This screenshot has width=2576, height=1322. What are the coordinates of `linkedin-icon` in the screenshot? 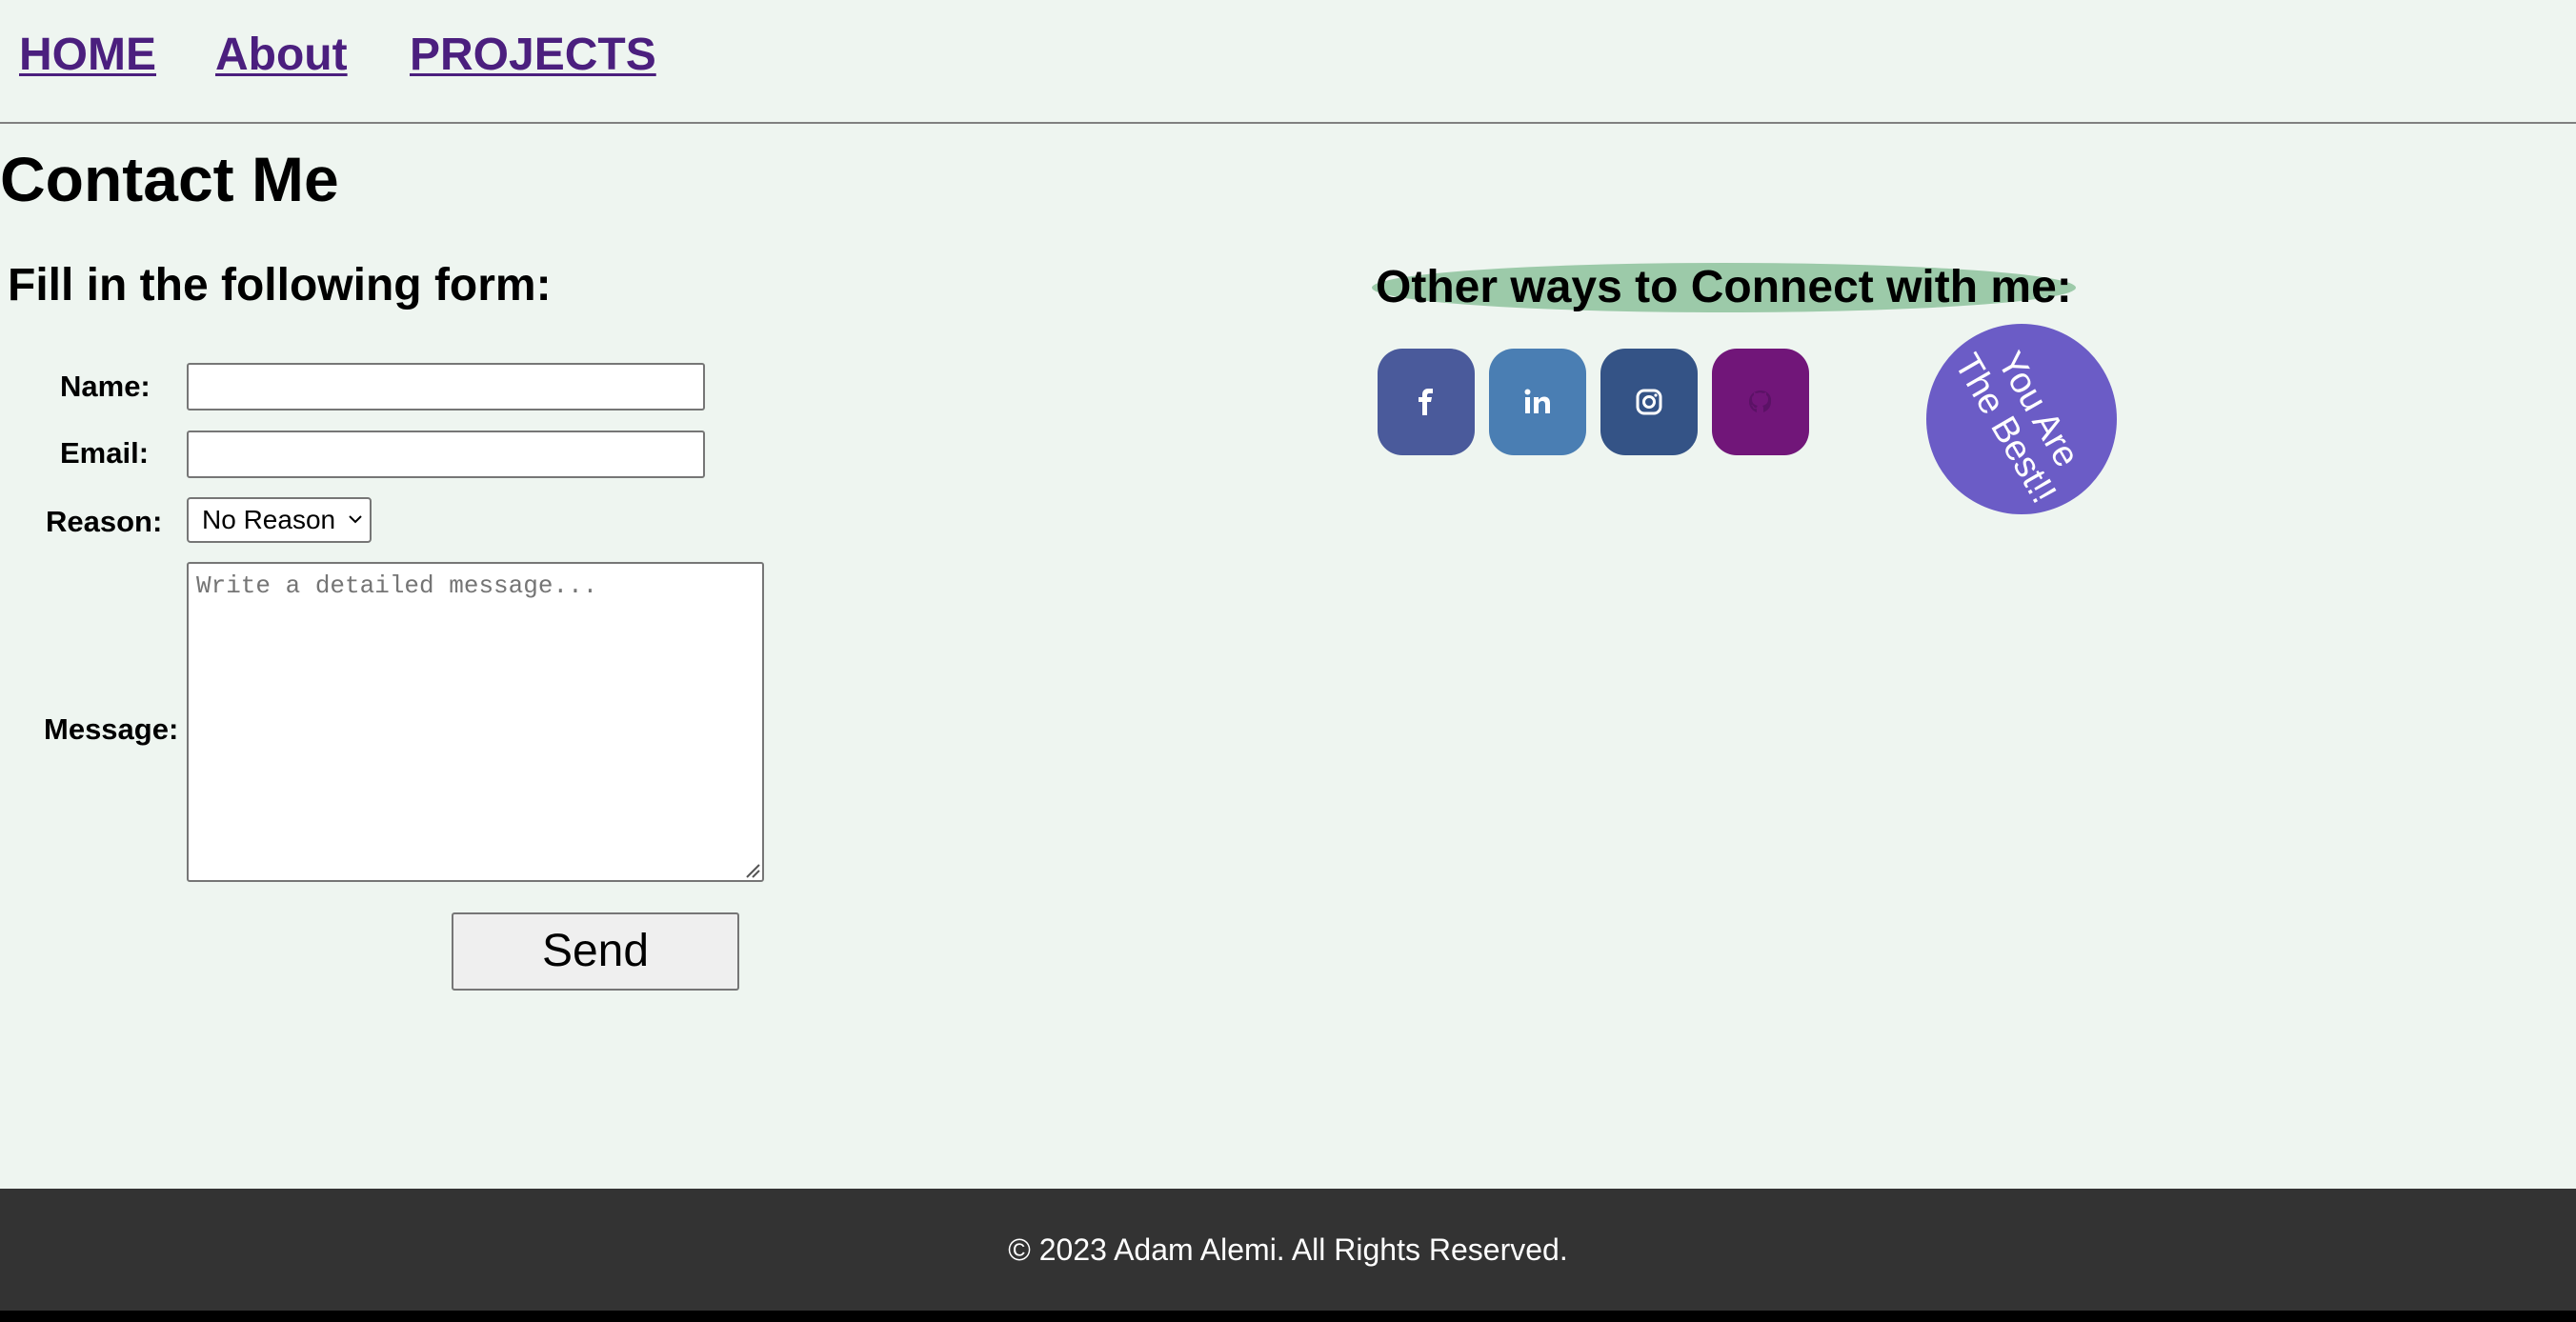 It's located at (1537, 401).